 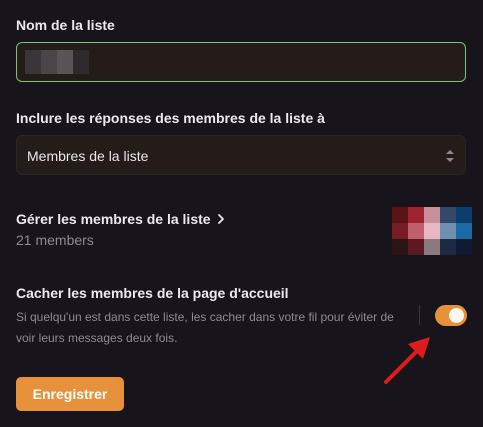 What do you see at coordinates (450, 156) in the screenshot?
I see `select-arrows-icon` at bounding box center [450, 156].